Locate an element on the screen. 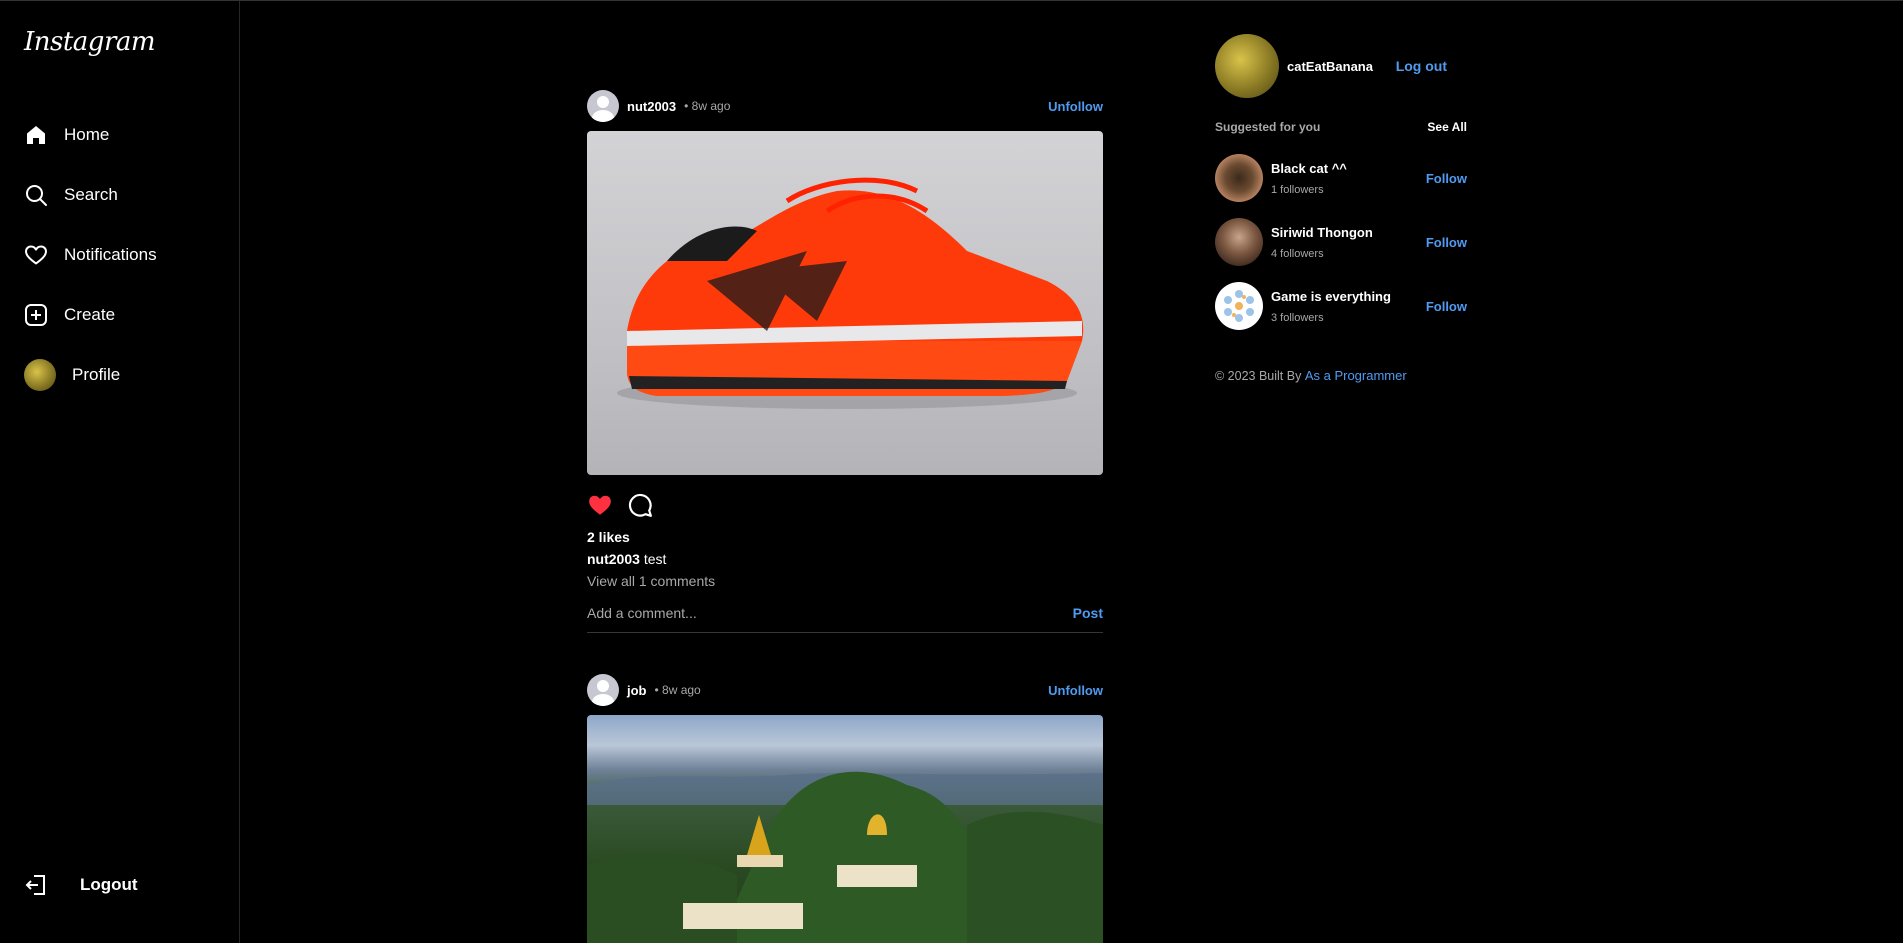 The height and width of the screenshot is (943, 1903). suggested-title: Suggested for you is located at coordinates (1268, 127).